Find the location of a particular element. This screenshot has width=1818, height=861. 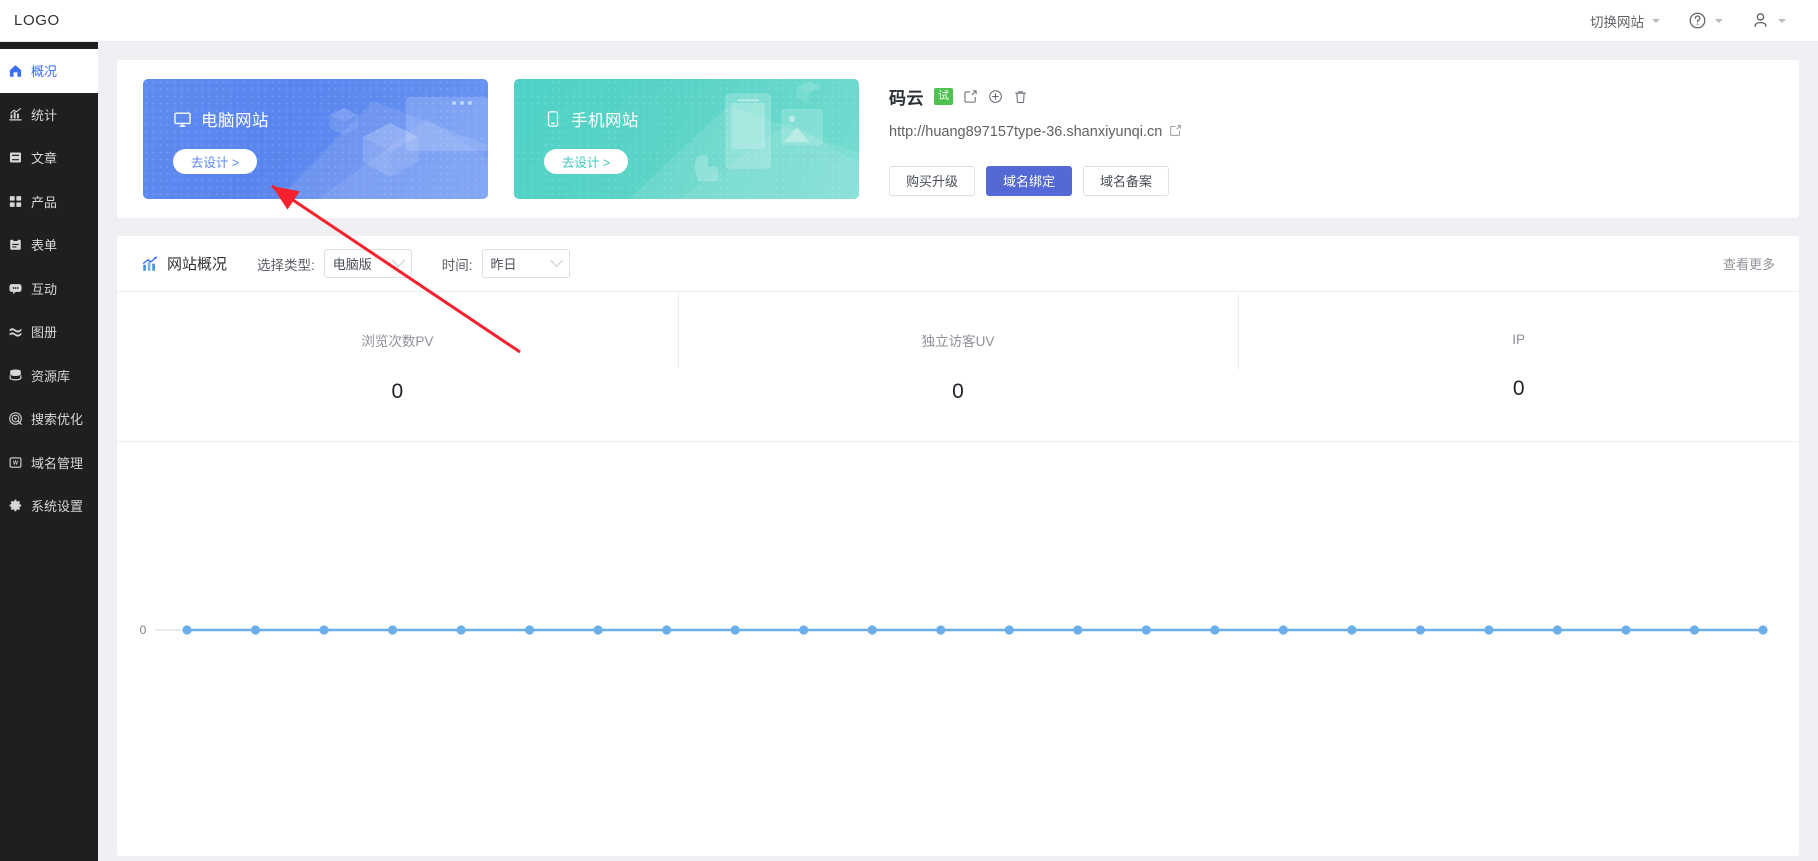

sidebar-item-6: 图册 is located at coordinates (49, 332).